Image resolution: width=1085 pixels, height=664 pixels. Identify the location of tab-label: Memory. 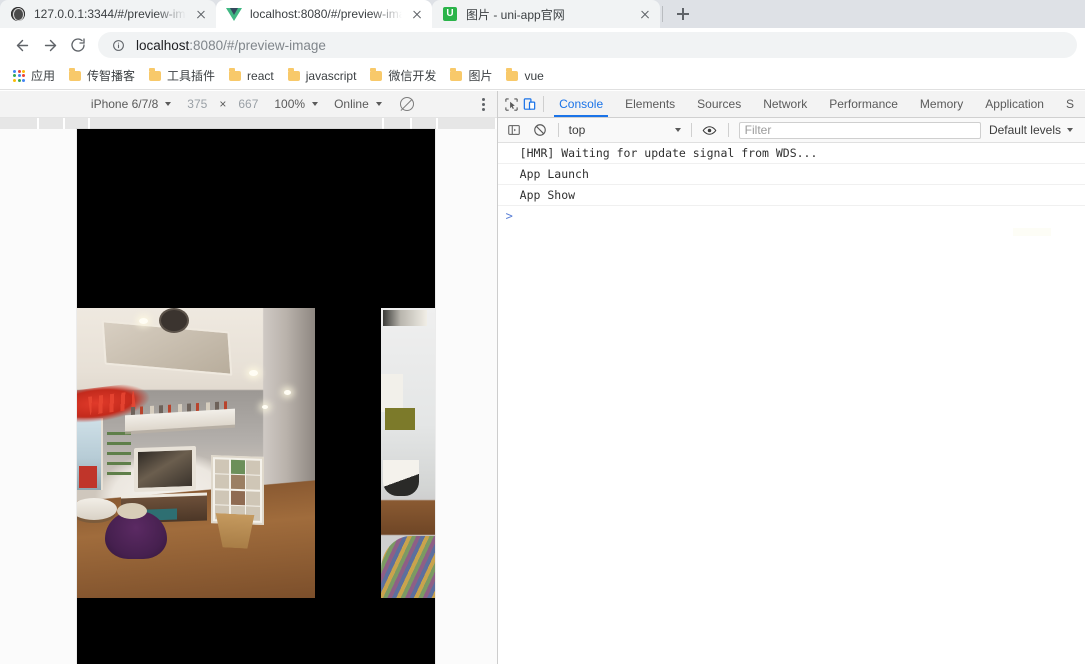
(941, 104).